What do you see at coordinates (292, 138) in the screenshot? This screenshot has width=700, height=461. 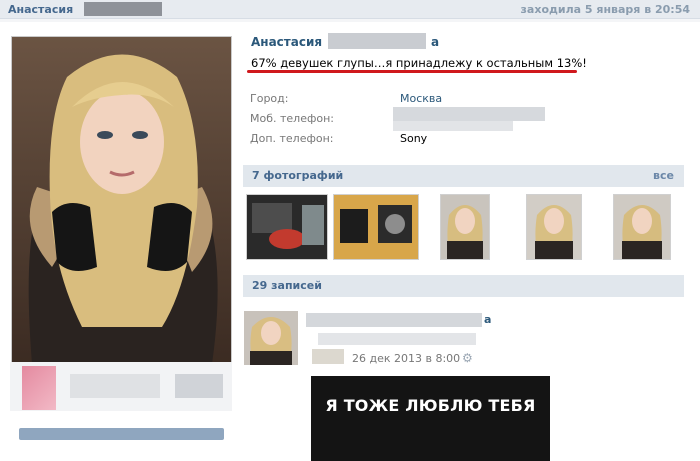 I see `info-label-extra-phone: Доп. телефон:` at bounding box center [292, 138].